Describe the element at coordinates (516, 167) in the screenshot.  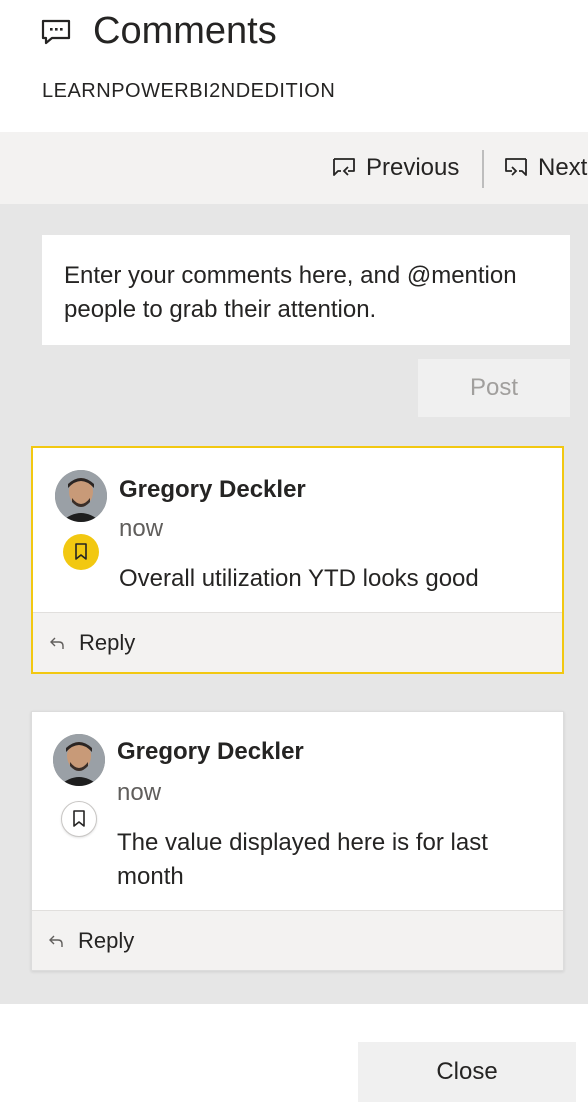
I see `comment-next-icon` at that location.